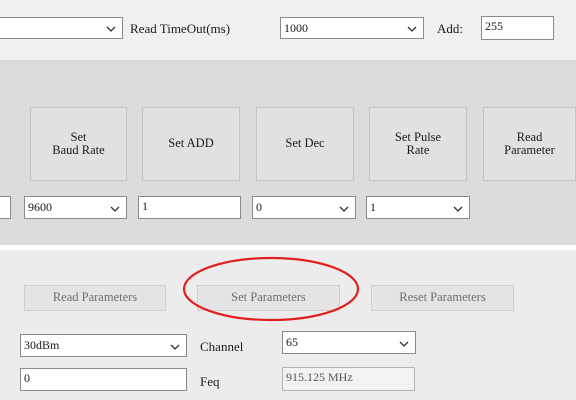  What do you see at coordinates (296, 28) in the screenshot?
I see `timeout-value: 1000` at bounding box center [296, 28].